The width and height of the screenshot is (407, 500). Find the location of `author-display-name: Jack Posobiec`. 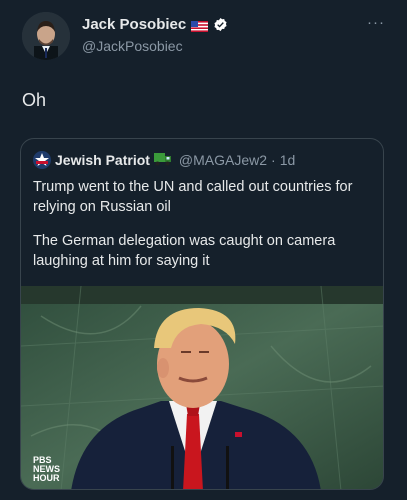

author-display-name: Jack Posobiec is located at coordinates (134, 24).